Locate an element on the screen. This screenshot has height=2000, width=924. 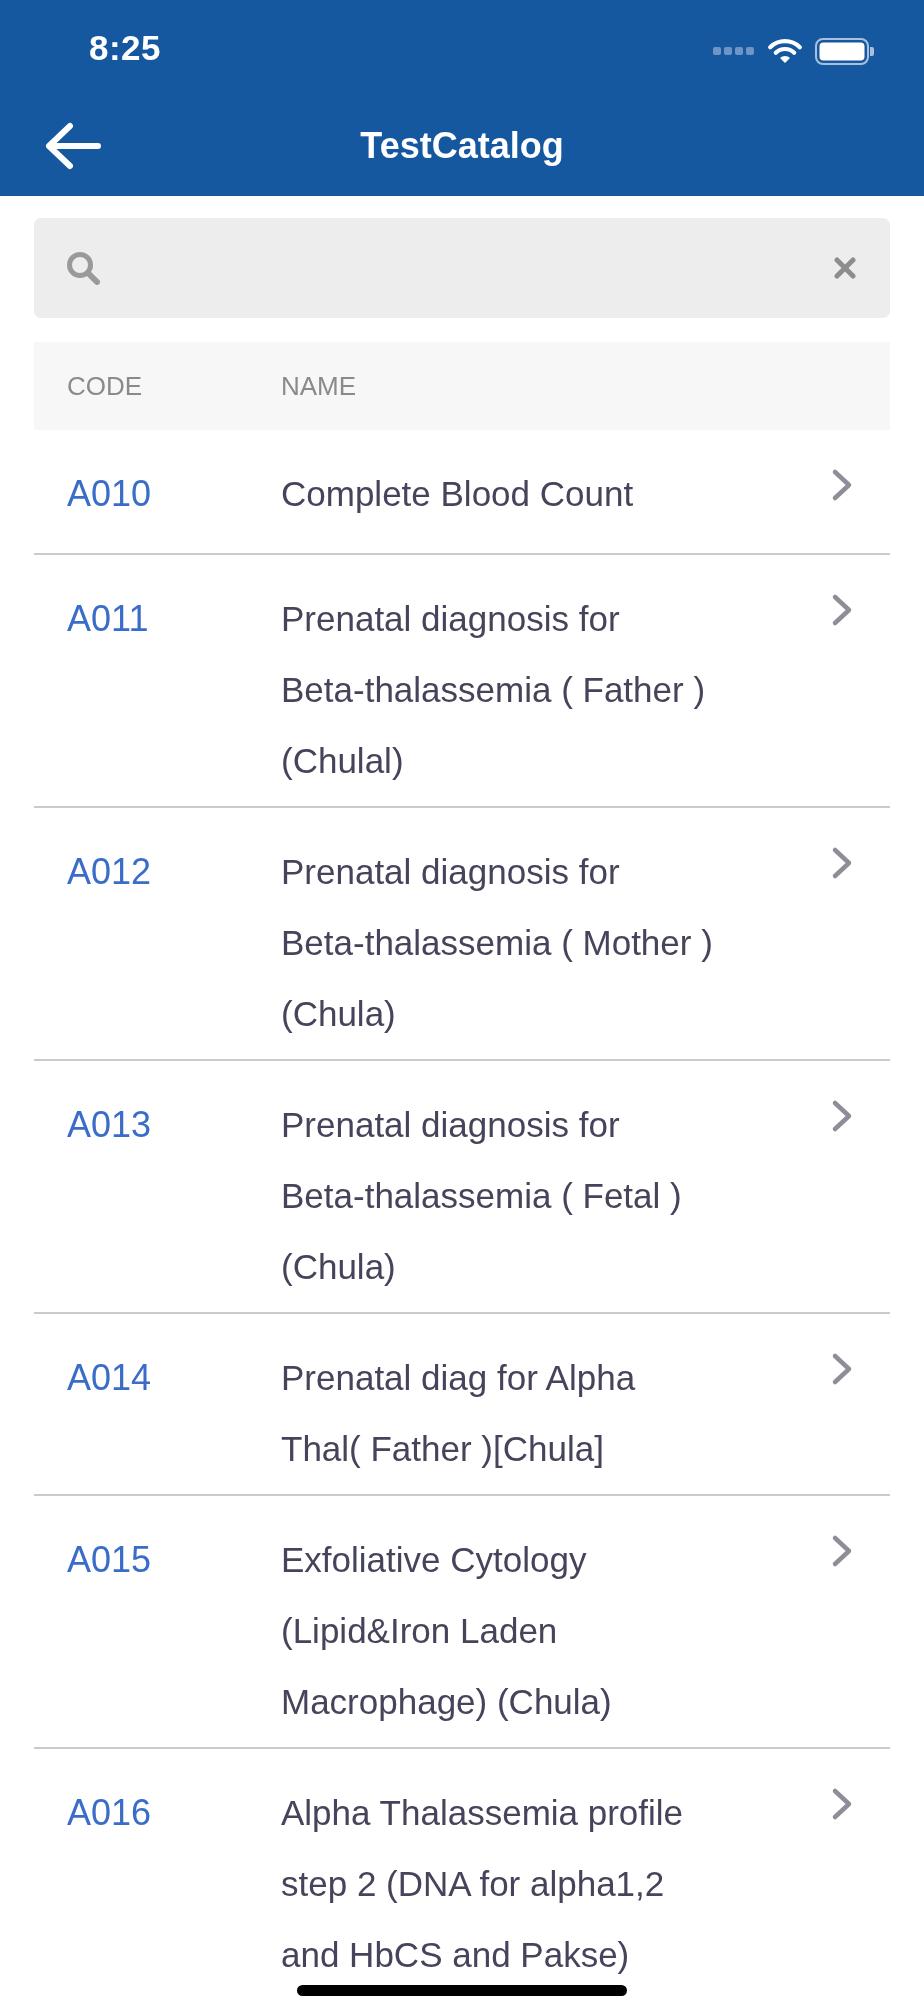
test-code: A011 is located at coordinates (108, 619).